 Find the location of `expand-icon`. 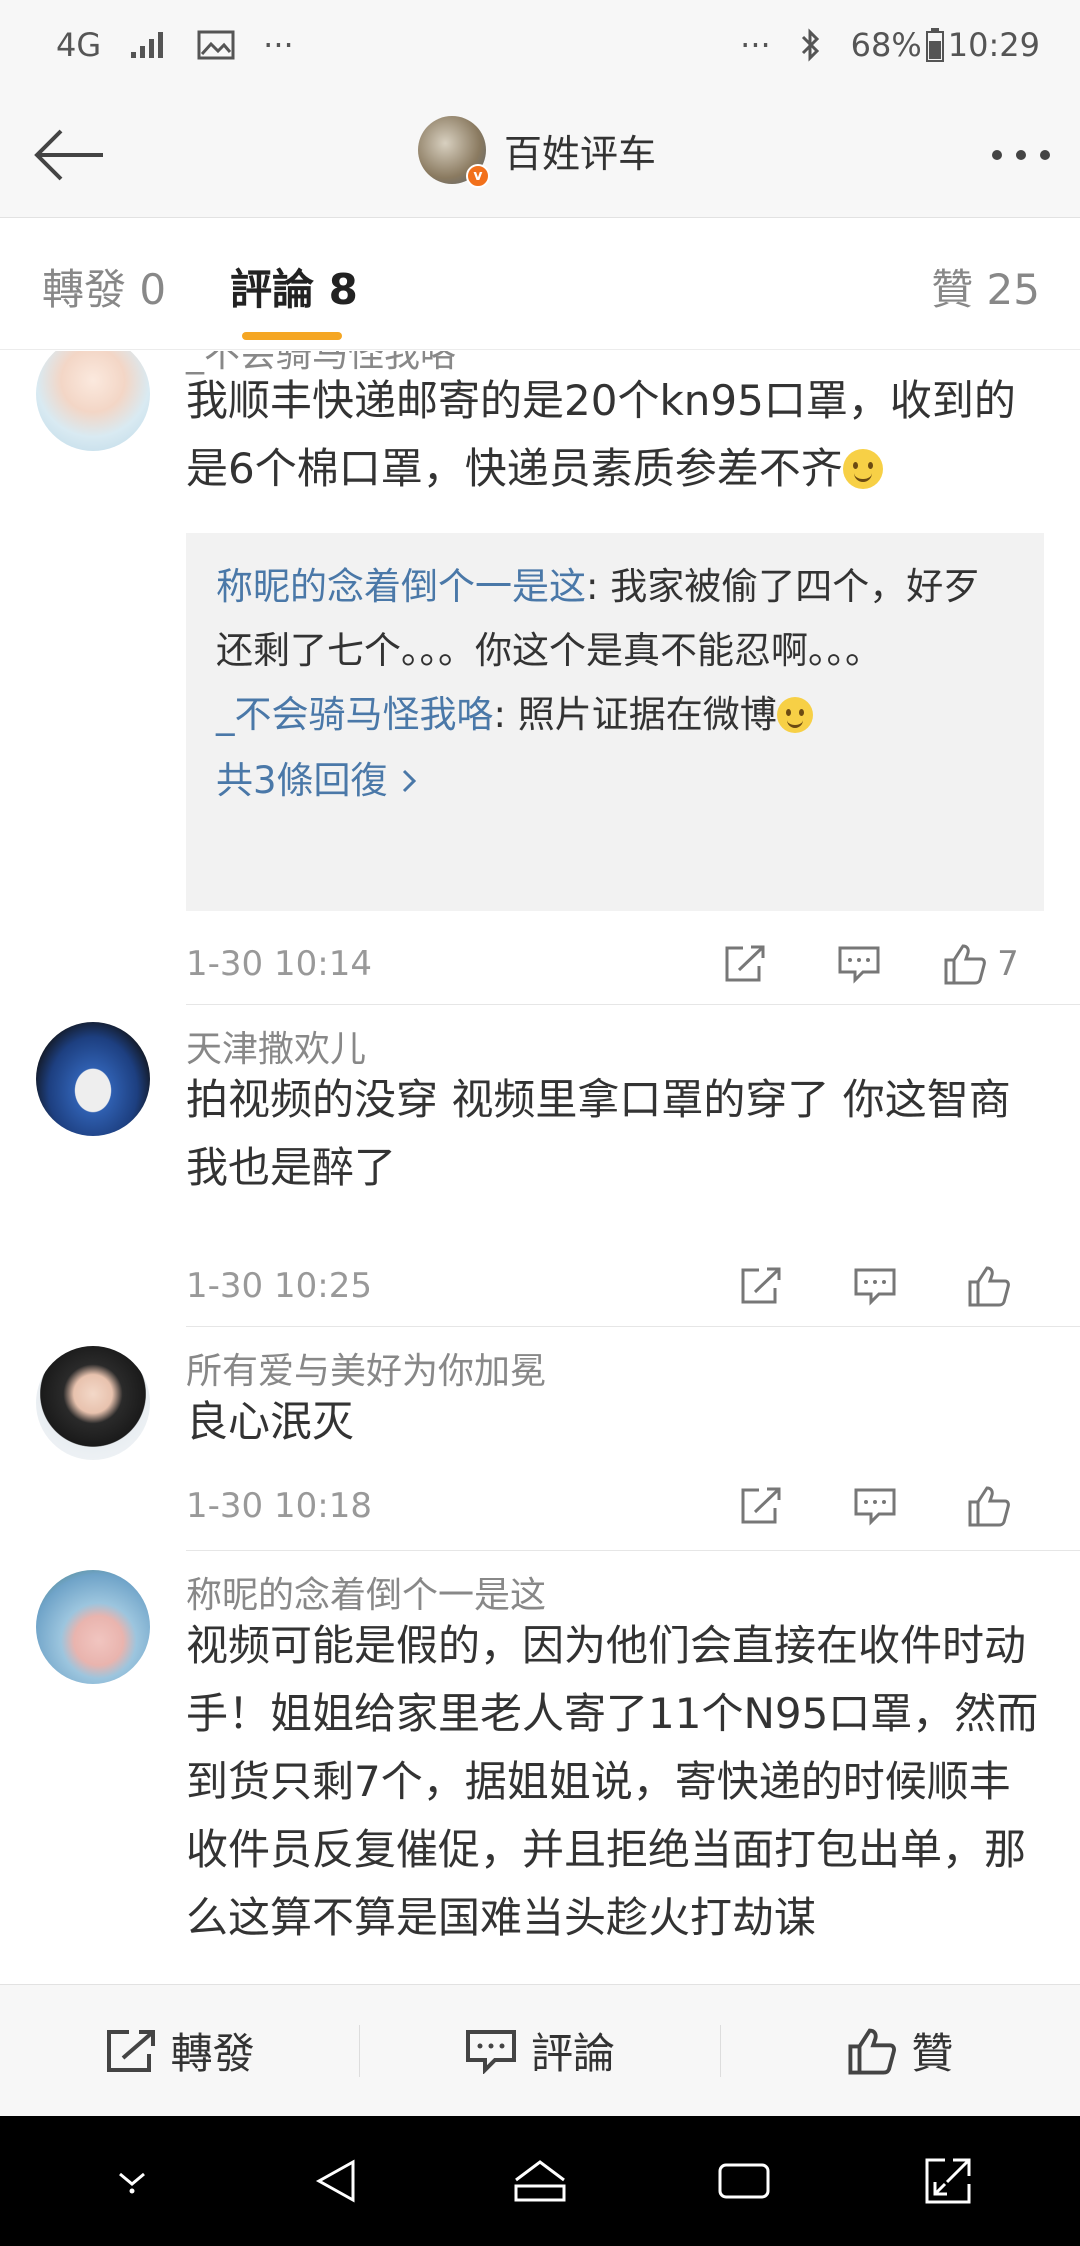

expand-icon is located at coordinates (948, 2181).